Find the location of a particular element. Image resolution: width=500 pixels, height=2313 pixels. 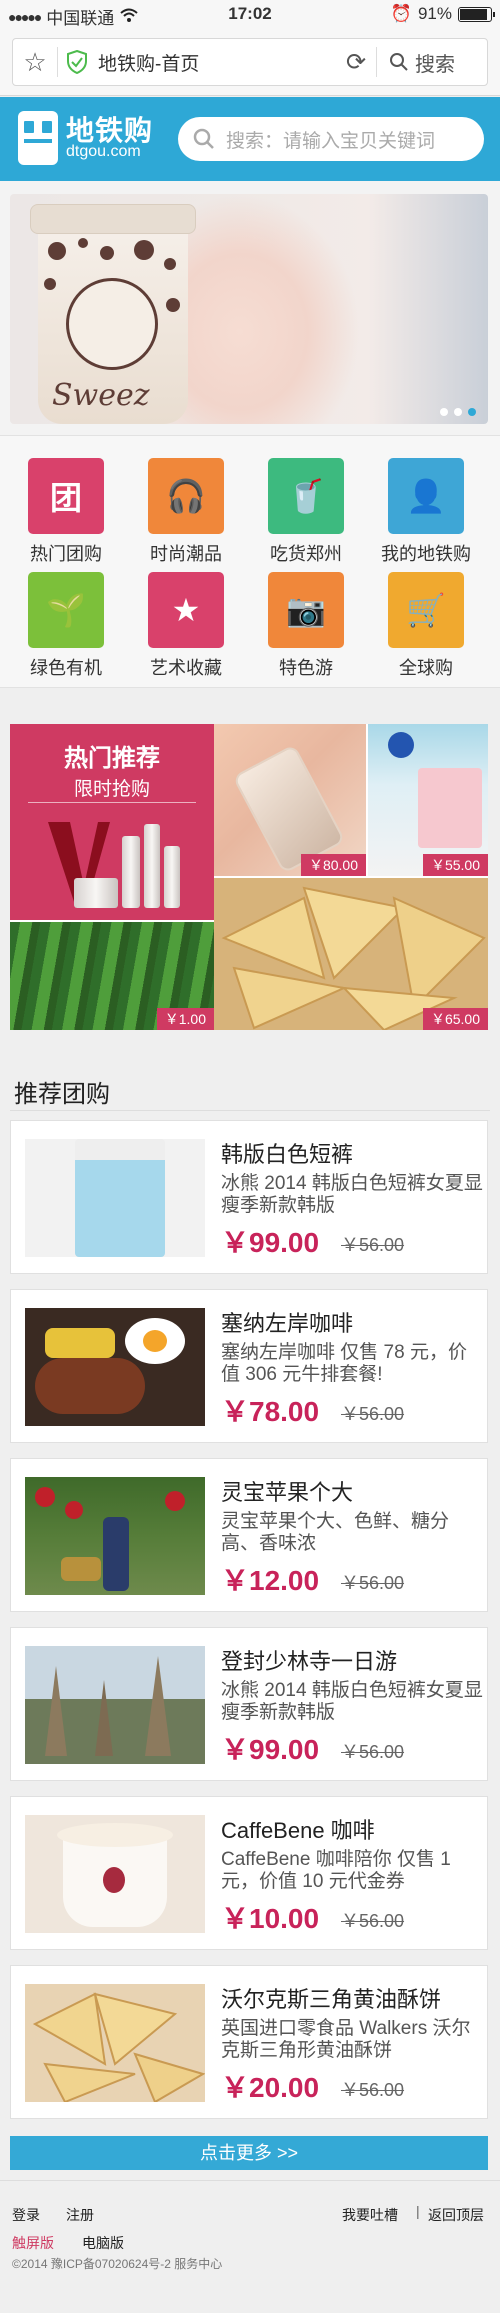

product-title: 沃尔克斯三角黄油酥饼 is located at coordinates (331, 1998).